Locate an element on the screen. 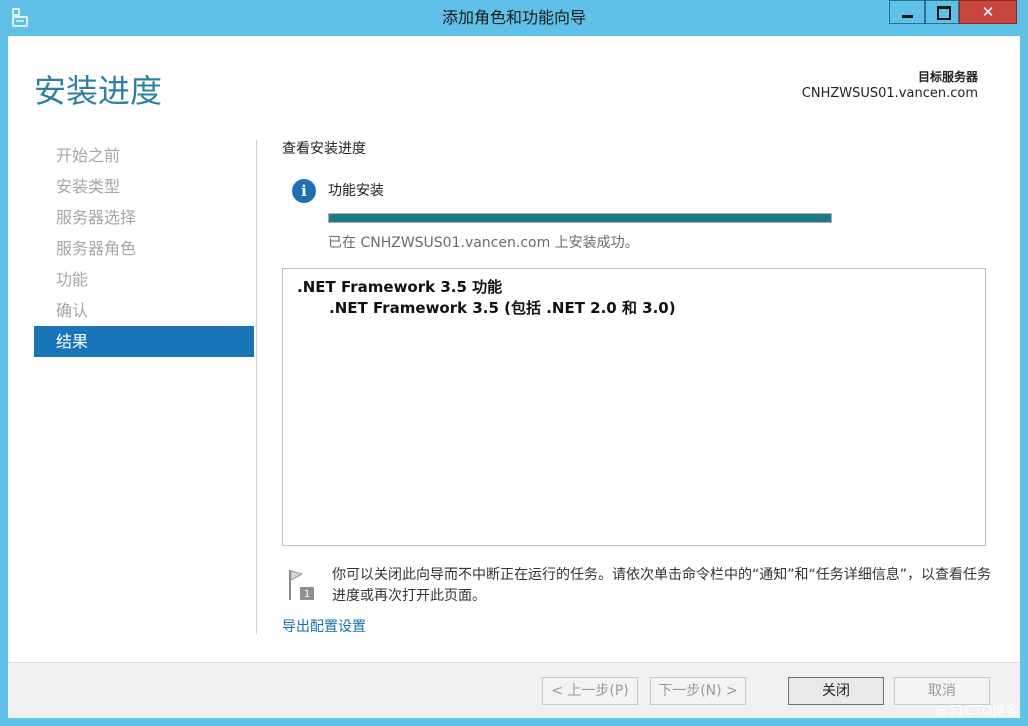 The width and height of the screenshot is (1028, 726). close-icon: ✕ is located at coordinates (988, 12).